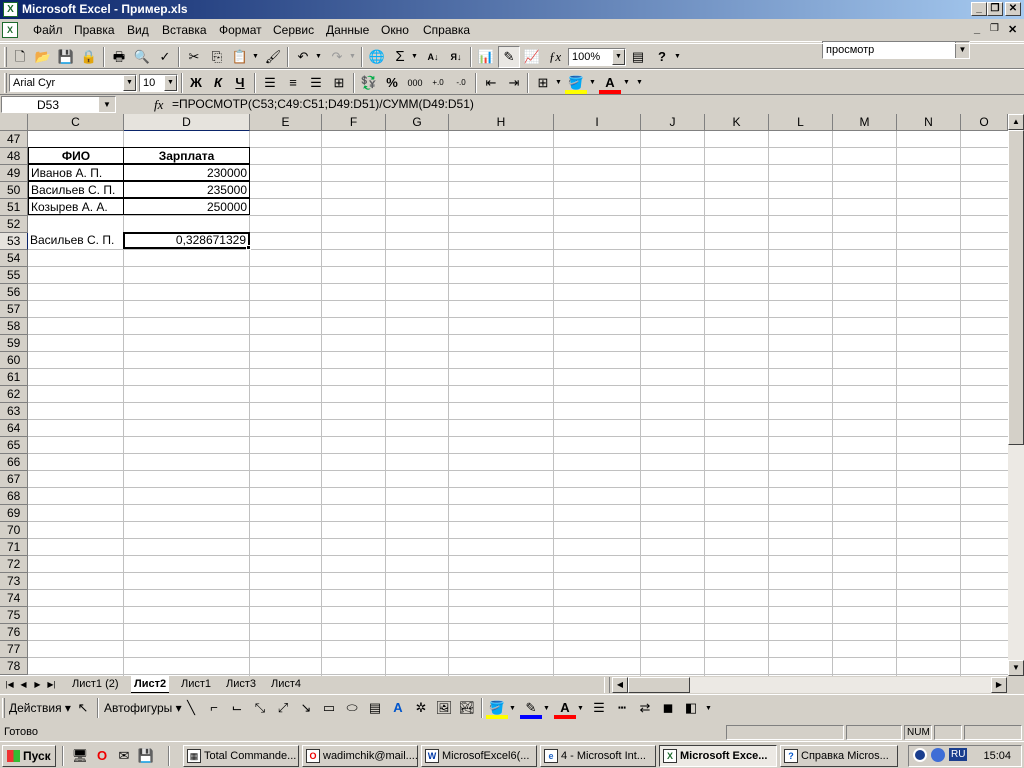 This screenshot has width=1024, height=768. Describe the element at coordinates (668, 708) in the screenshot. I see `shadow-icon: ◼` at that location.